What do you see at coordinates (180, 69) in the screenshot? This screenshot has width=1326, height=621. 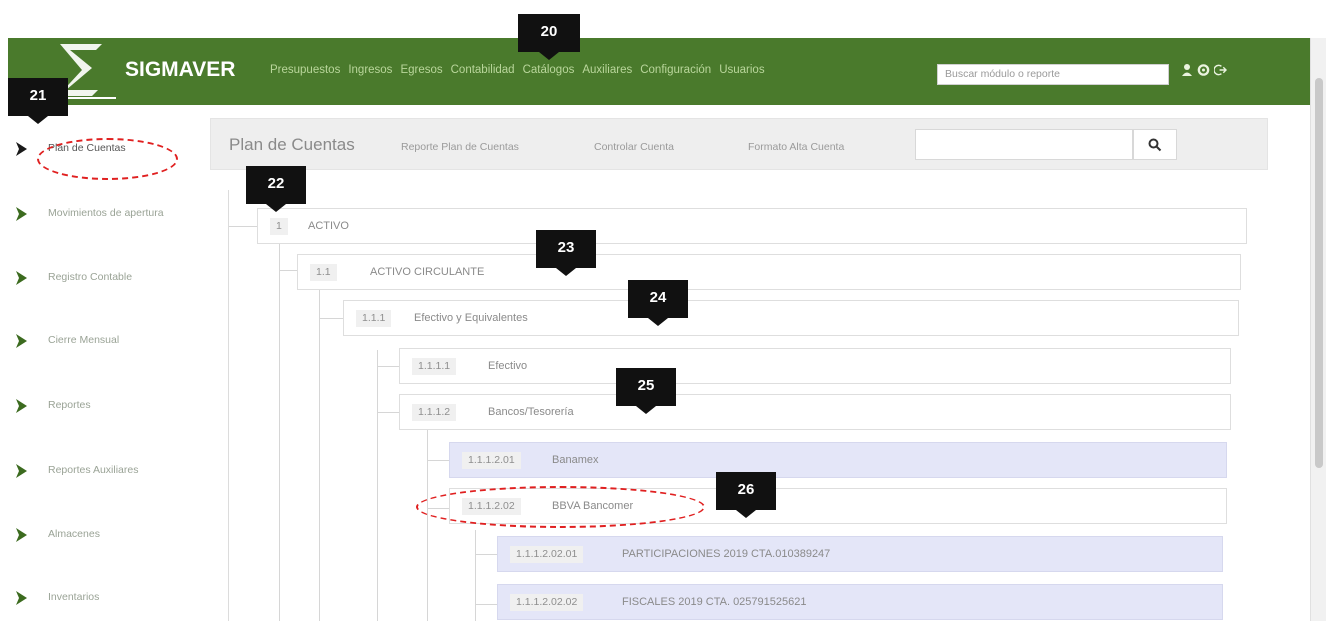 I see `app-title: SIGMAVER` at bounding box center [180, 69].